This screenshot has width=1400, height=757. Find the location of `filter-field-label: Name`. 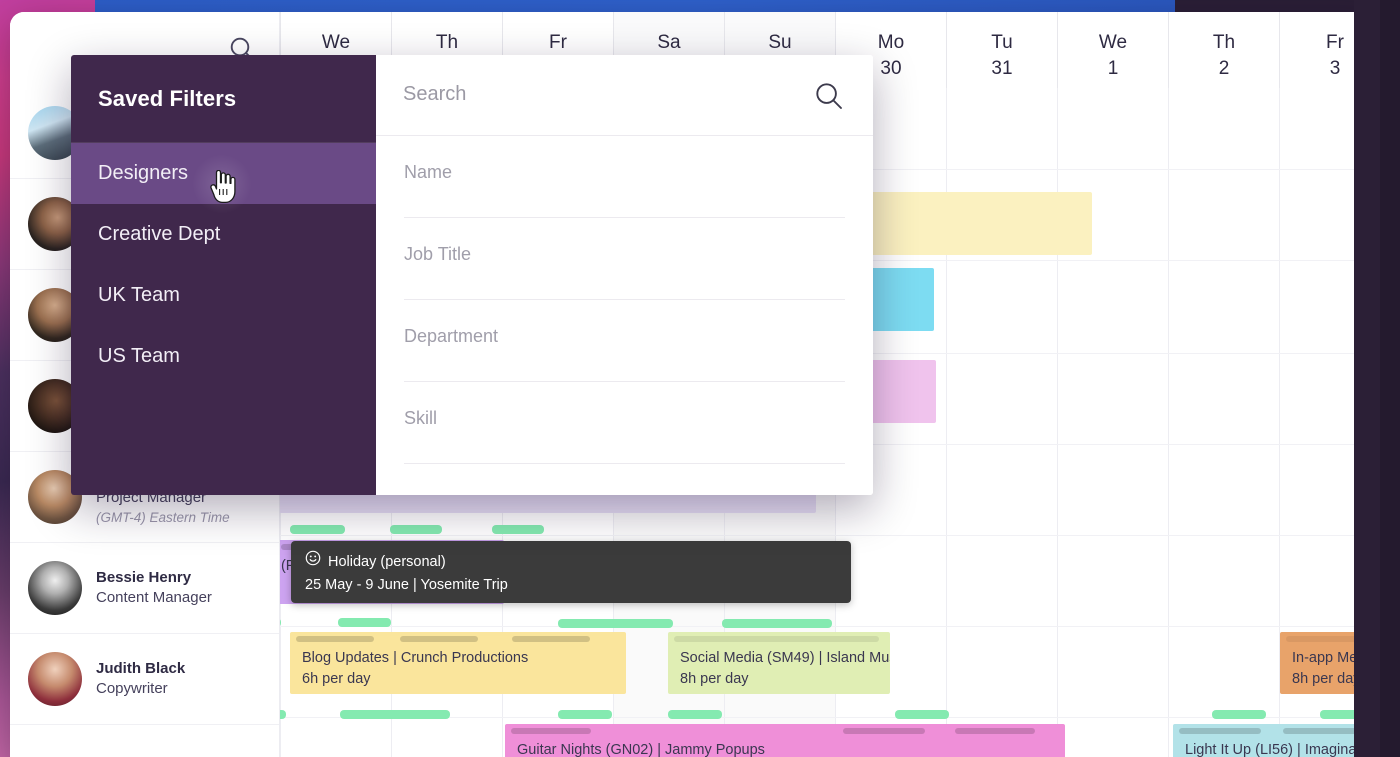

filter-field-label: Name is located at coordinates (428, 172).